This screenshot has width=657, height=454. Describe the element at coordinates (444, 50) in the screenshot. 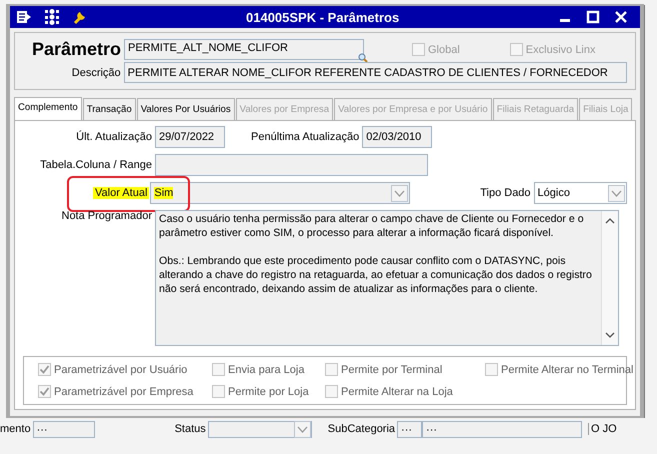

I see `checkbox-label: Global` at that location.